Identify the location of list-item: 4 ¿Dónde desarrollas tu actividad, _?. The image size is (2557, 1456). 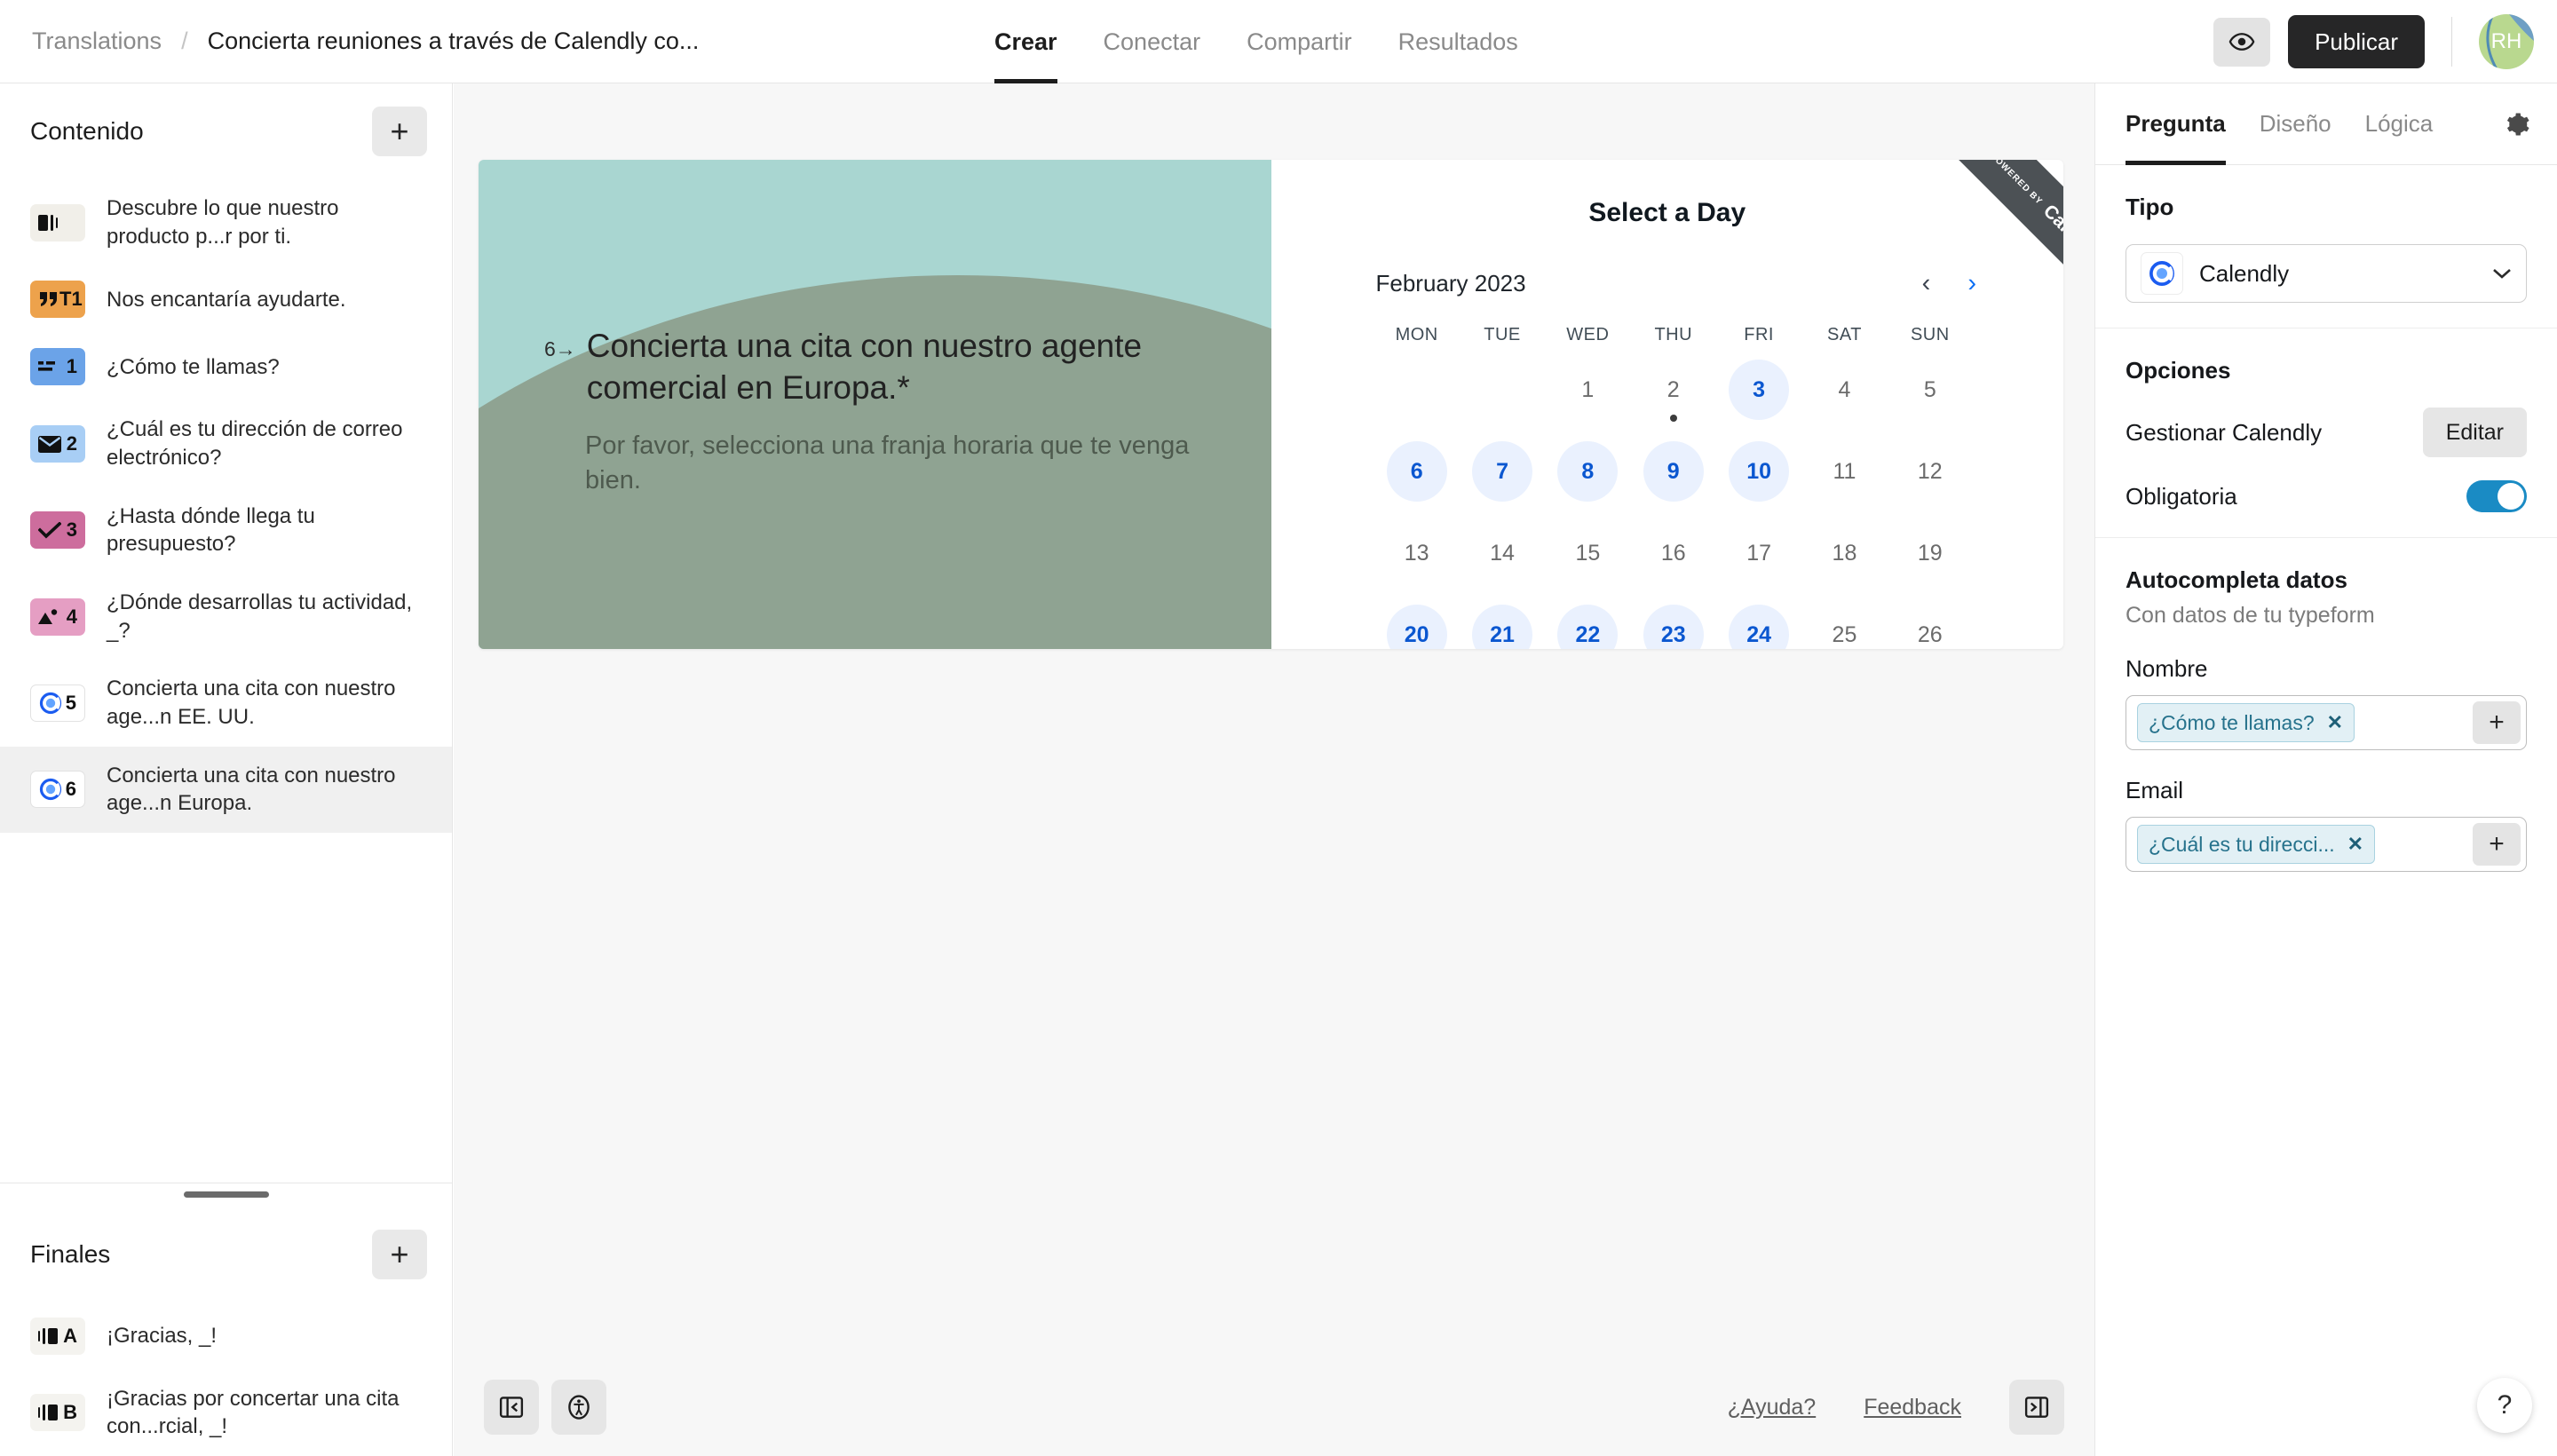
(226, 617).